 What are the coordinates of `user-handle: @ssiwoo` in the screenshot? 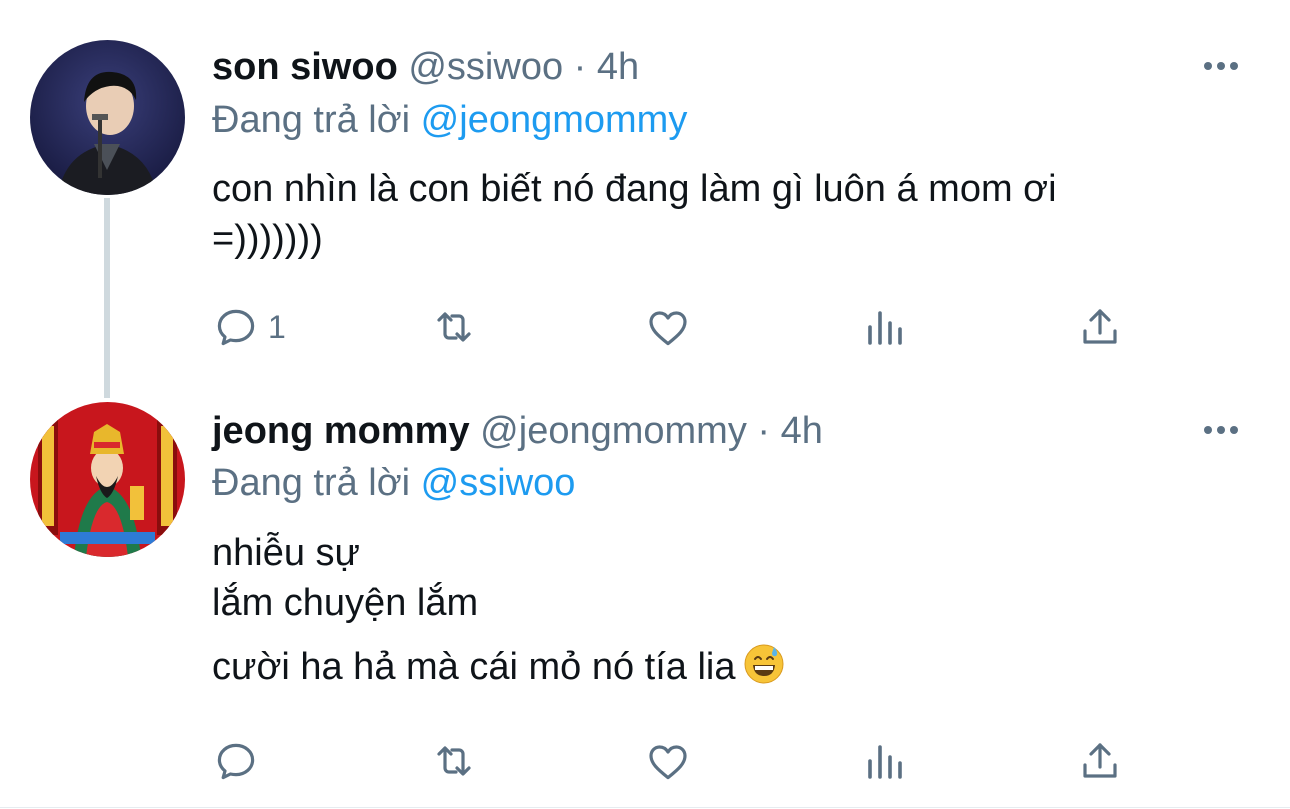 It's located at (485, 67).